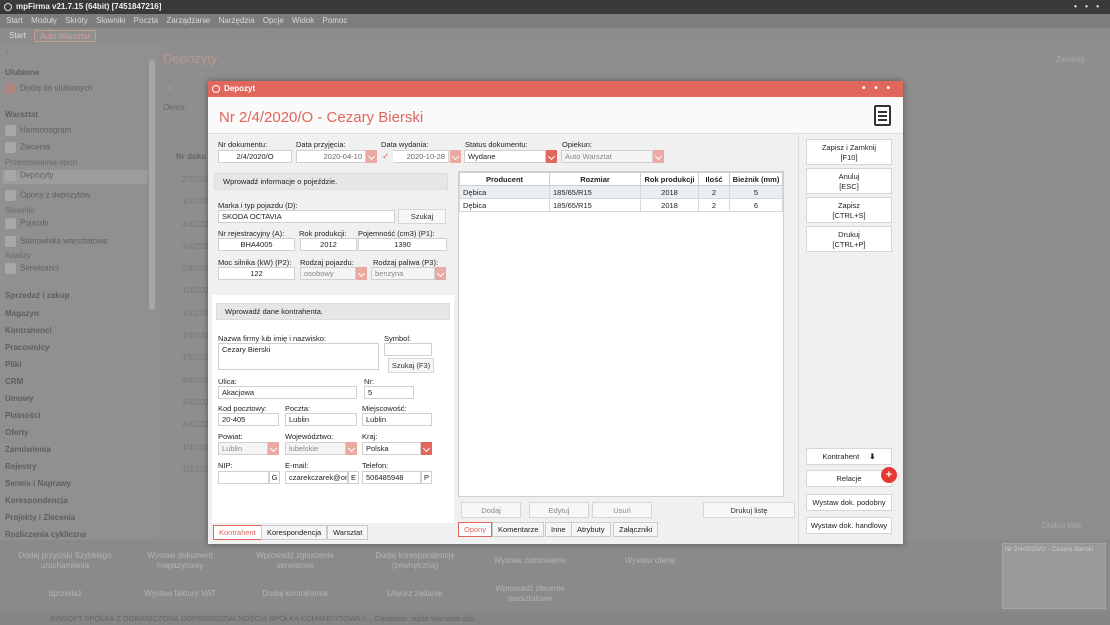 The width and height of the screenshot is (1110, 625). Describe the element at coordinates (371, 156) in the screenshot. I see `date-in-dropdown` at that location.